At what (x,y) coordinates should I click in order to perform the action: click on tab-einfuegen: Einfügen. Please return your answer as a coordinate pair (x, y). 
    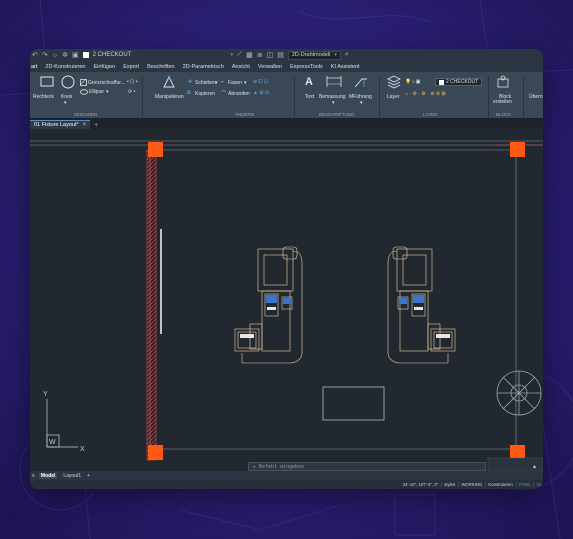
    Looking at the image, I should click on (104, 67).